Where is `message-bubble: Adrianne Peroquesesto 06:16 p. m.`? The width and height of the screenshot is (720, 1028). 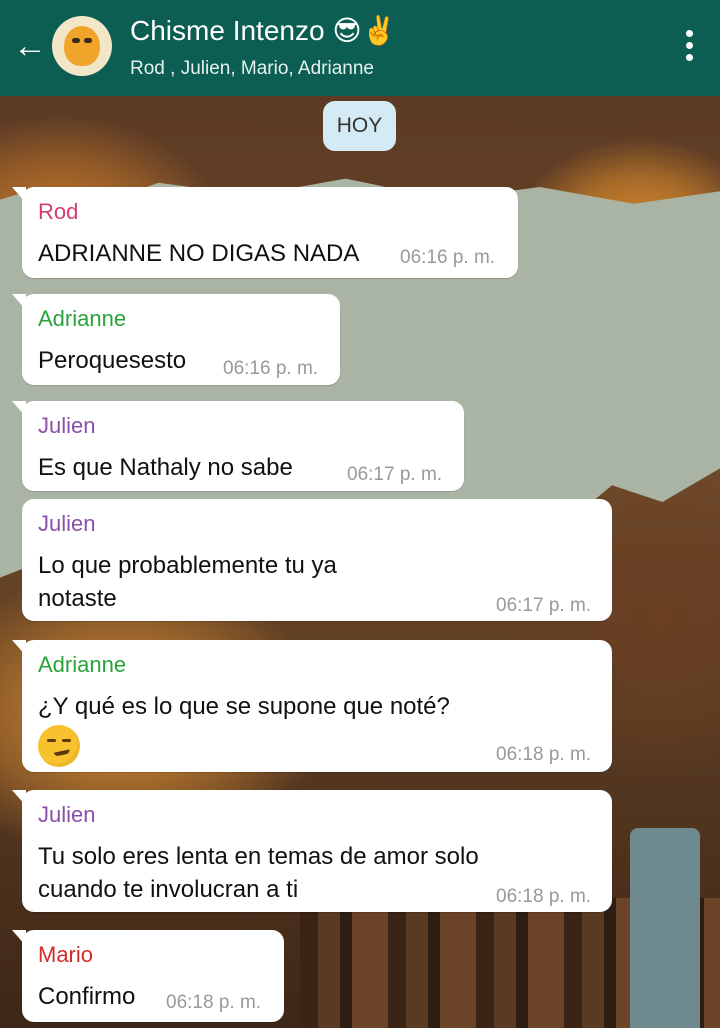 message-bubble: Adrianne Peroquesesto 06:16 p. m. is located at coordinates (176, 339).